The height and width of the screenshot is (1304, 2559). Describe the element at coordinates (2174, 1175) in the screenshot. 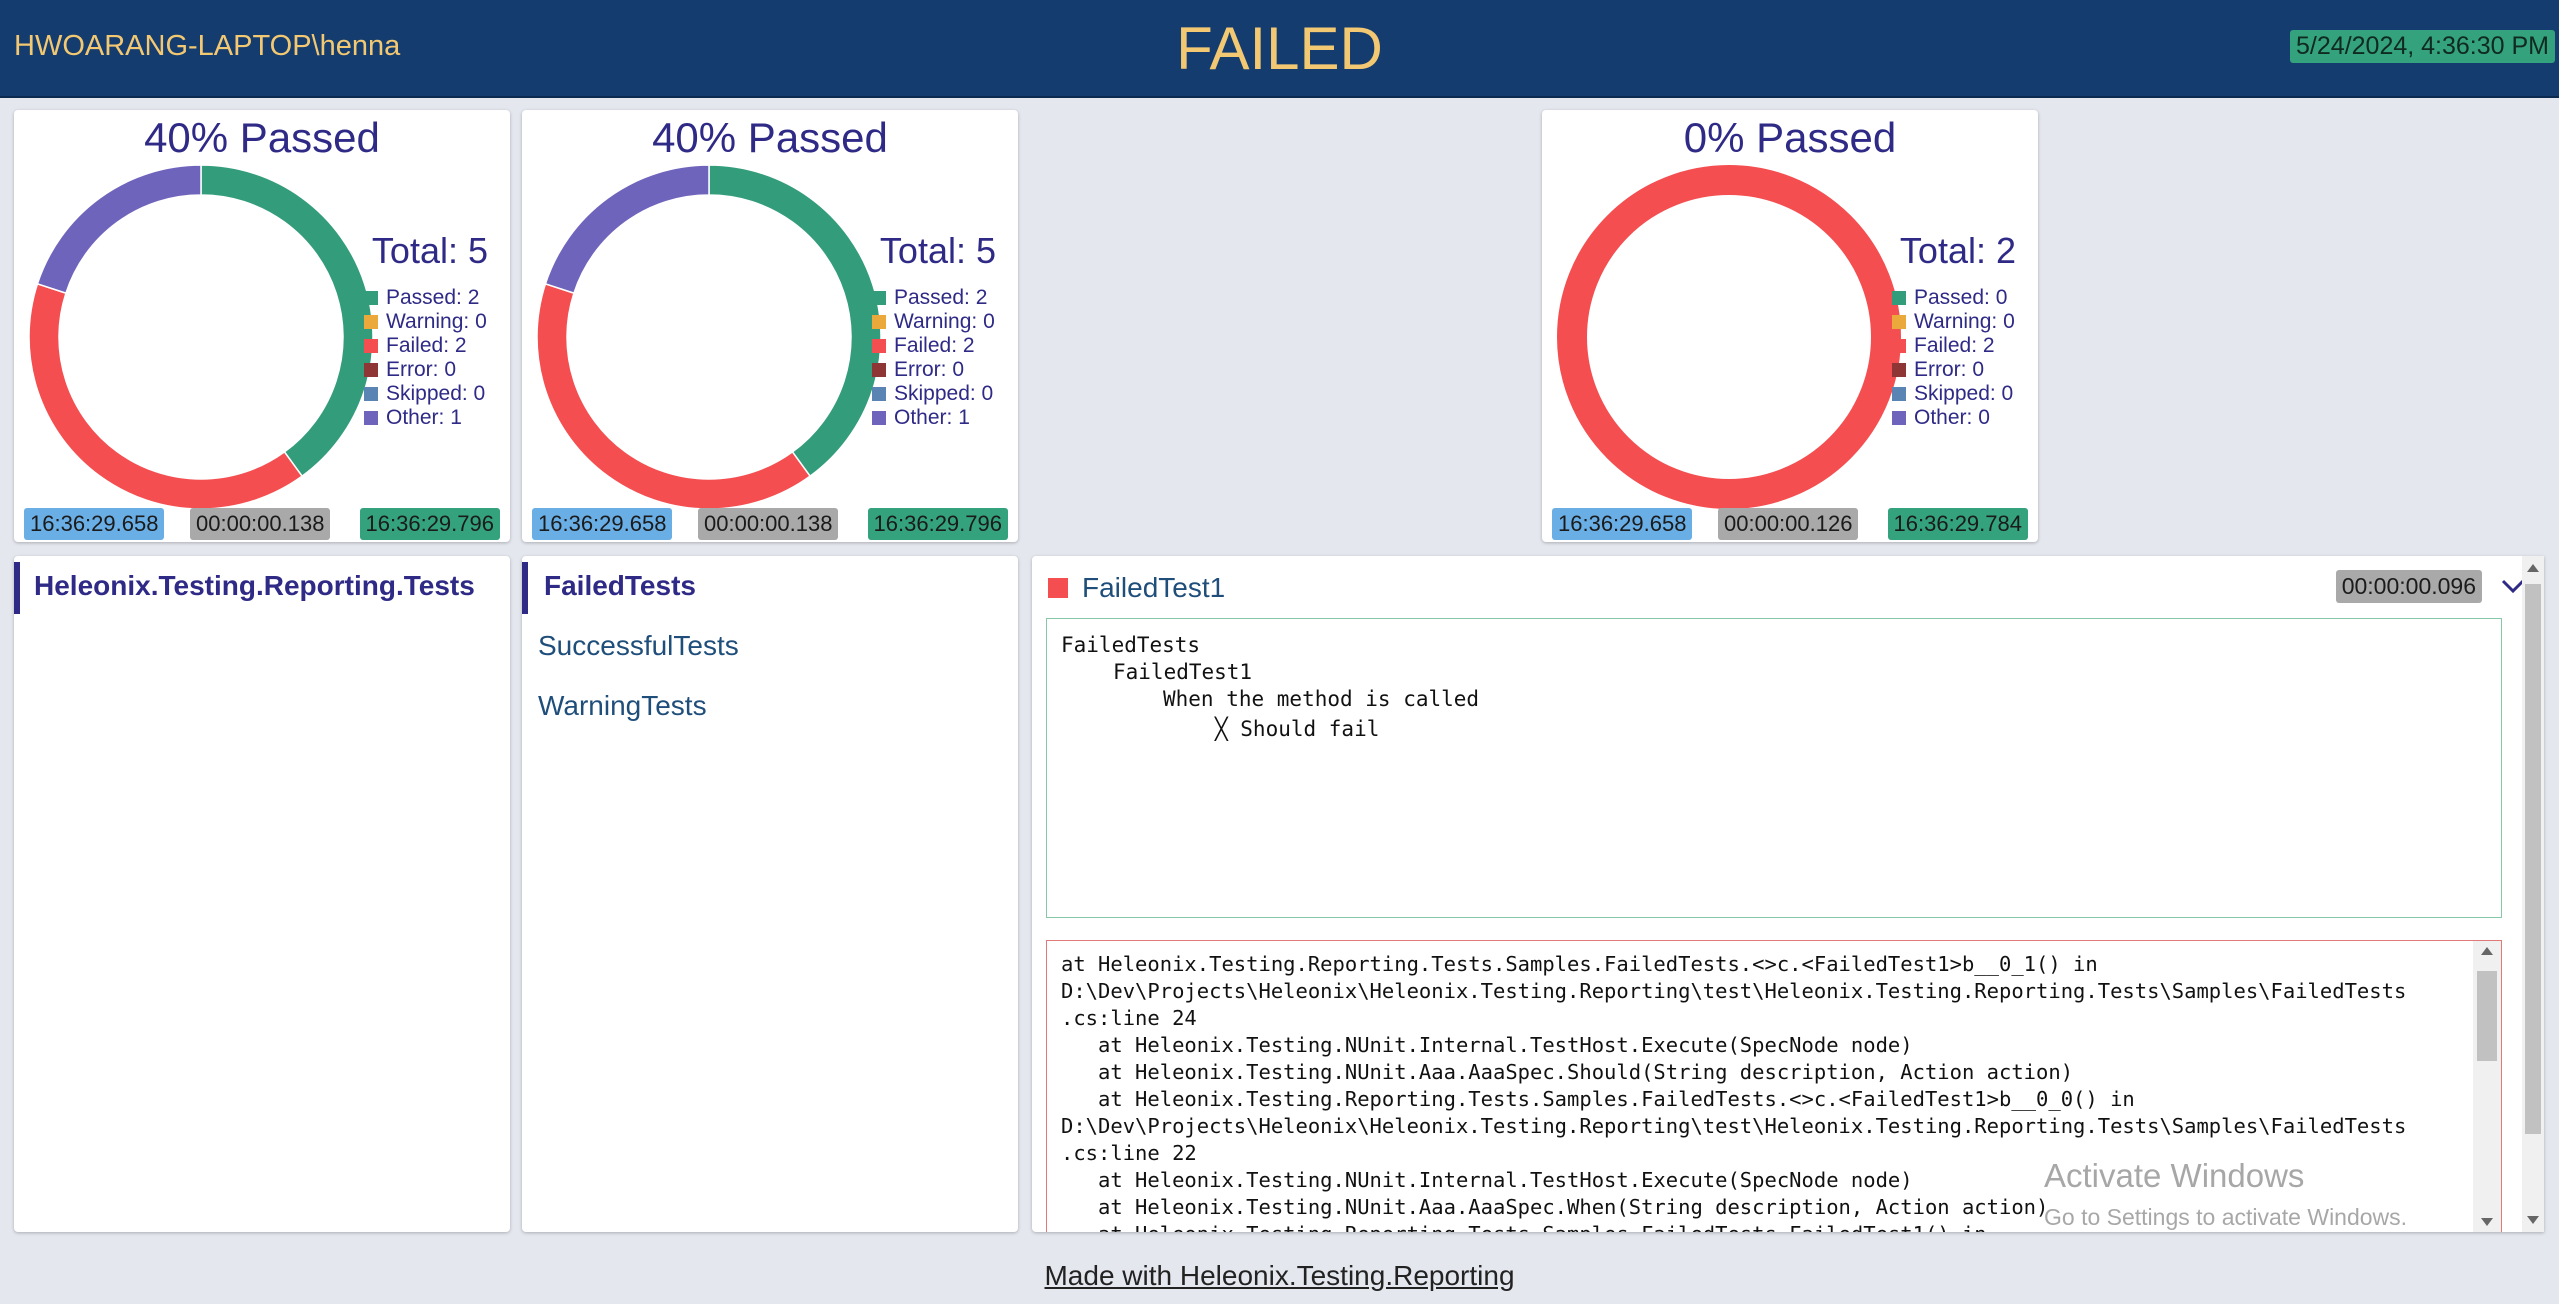

I see `activate-windows-title: Activate Windows` at that location.